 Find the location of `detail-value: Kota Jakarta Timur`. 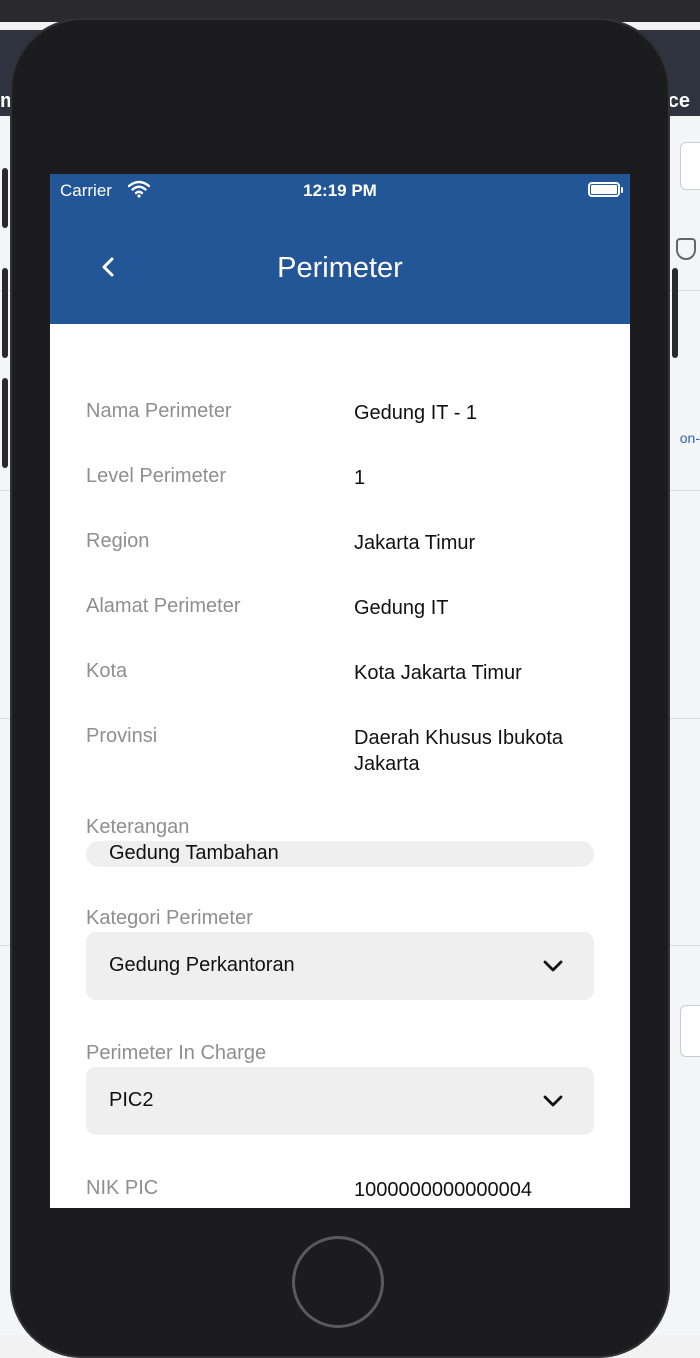

detail-value: Kota Jakarta Timur is located at coordinates (438, 673).